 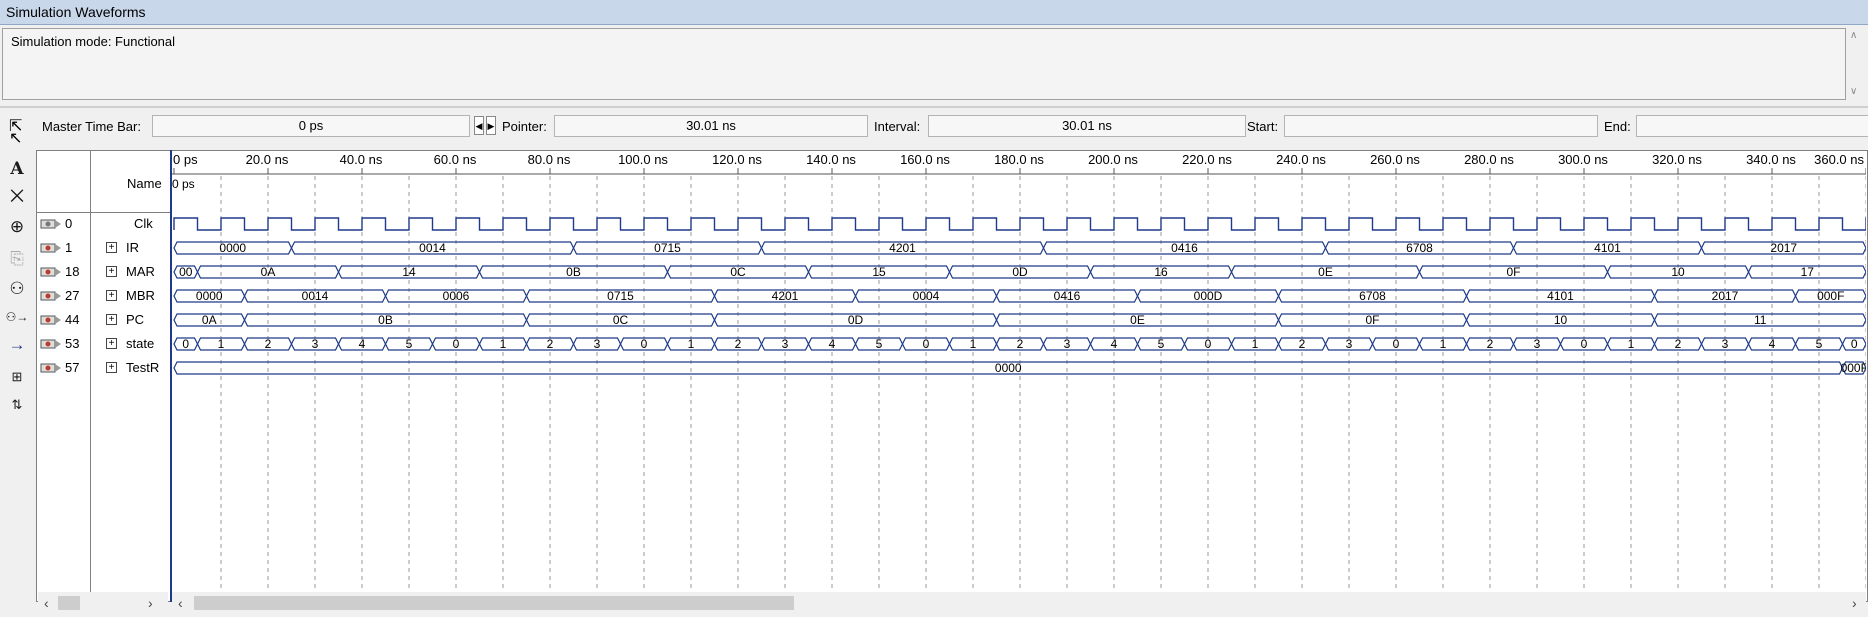 What do you see at coordinates (46, 603) in the screenshot?
I see `scroll-left-icon: ‹` at bounding box center [46, 603].